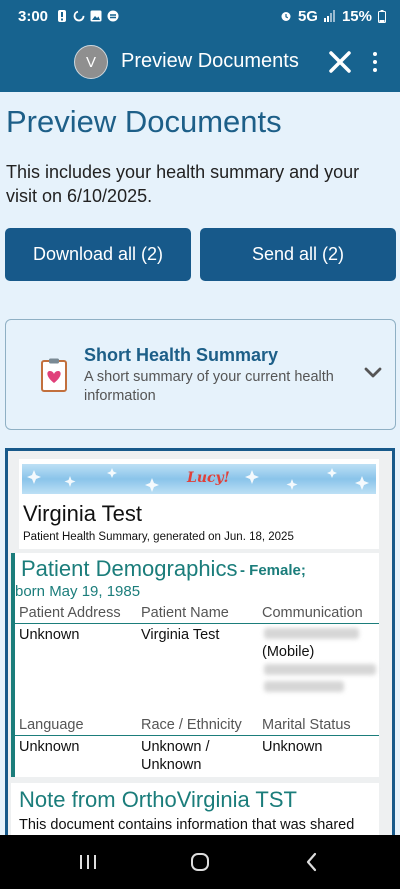  I want to click on home-icon, so click(200, 862).